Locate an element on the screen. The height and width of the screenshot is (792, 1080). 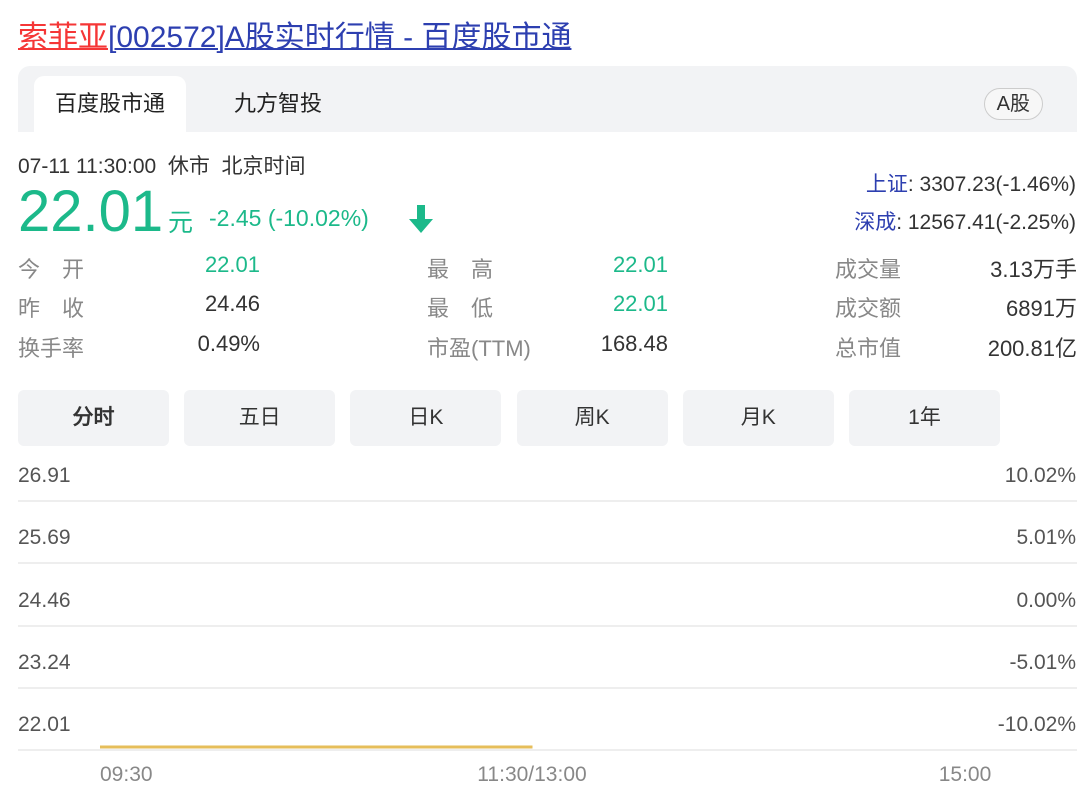
y-axis-label-right: 5.01% is located at coordinates (1046, 537).